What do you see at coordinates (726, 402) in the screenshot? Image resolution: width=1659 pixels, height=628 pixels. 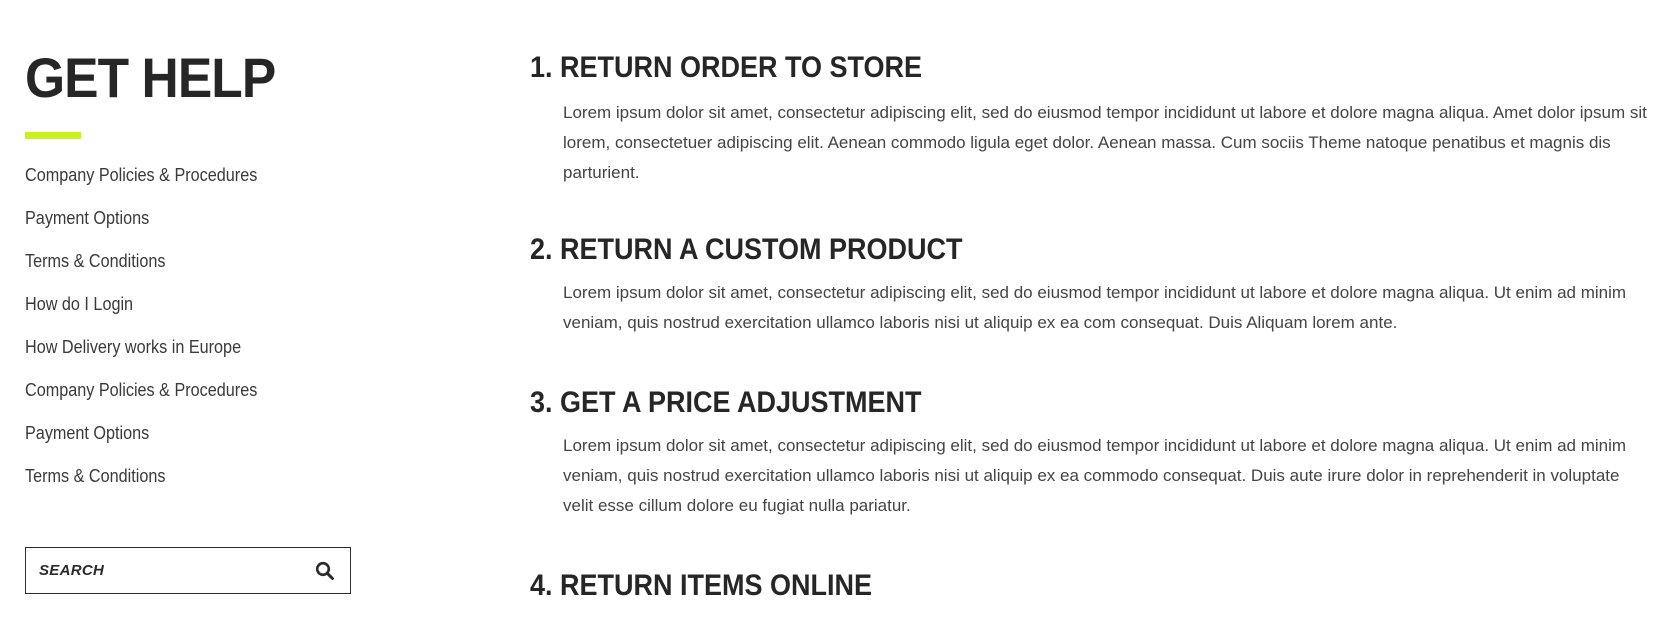 I see `section-heading: 3. GET A PRICE ADJUSTMENT` at bounding box center [726, 402].